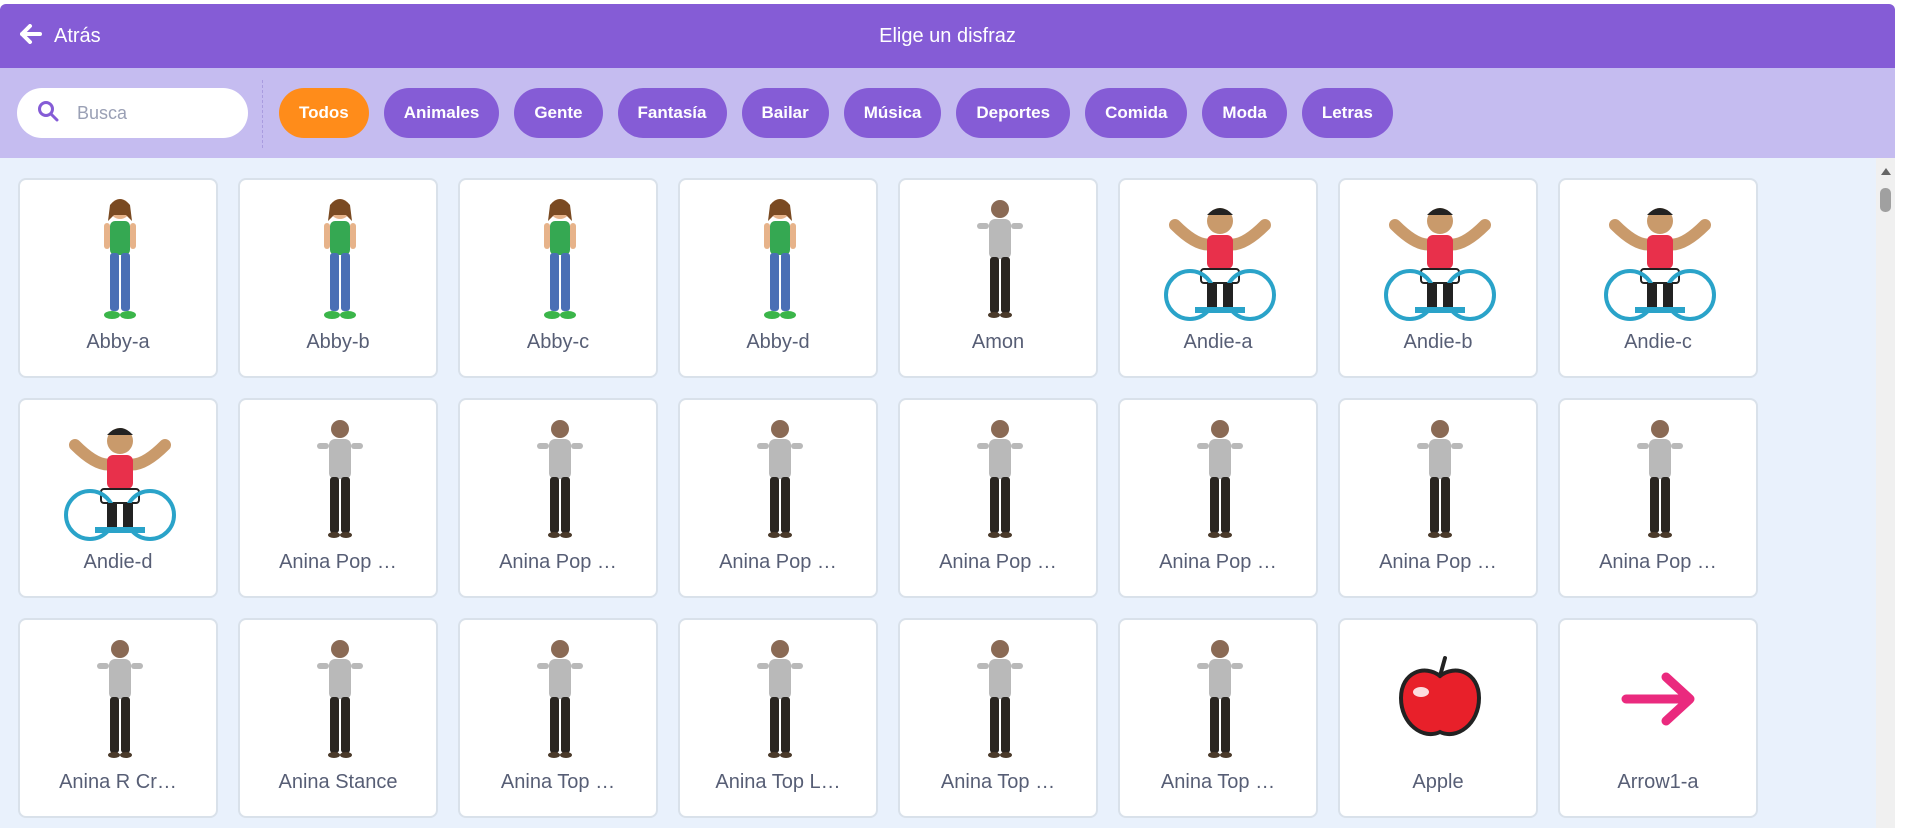  I want to click on costume-label: Andie-c, so click(1658, 342).